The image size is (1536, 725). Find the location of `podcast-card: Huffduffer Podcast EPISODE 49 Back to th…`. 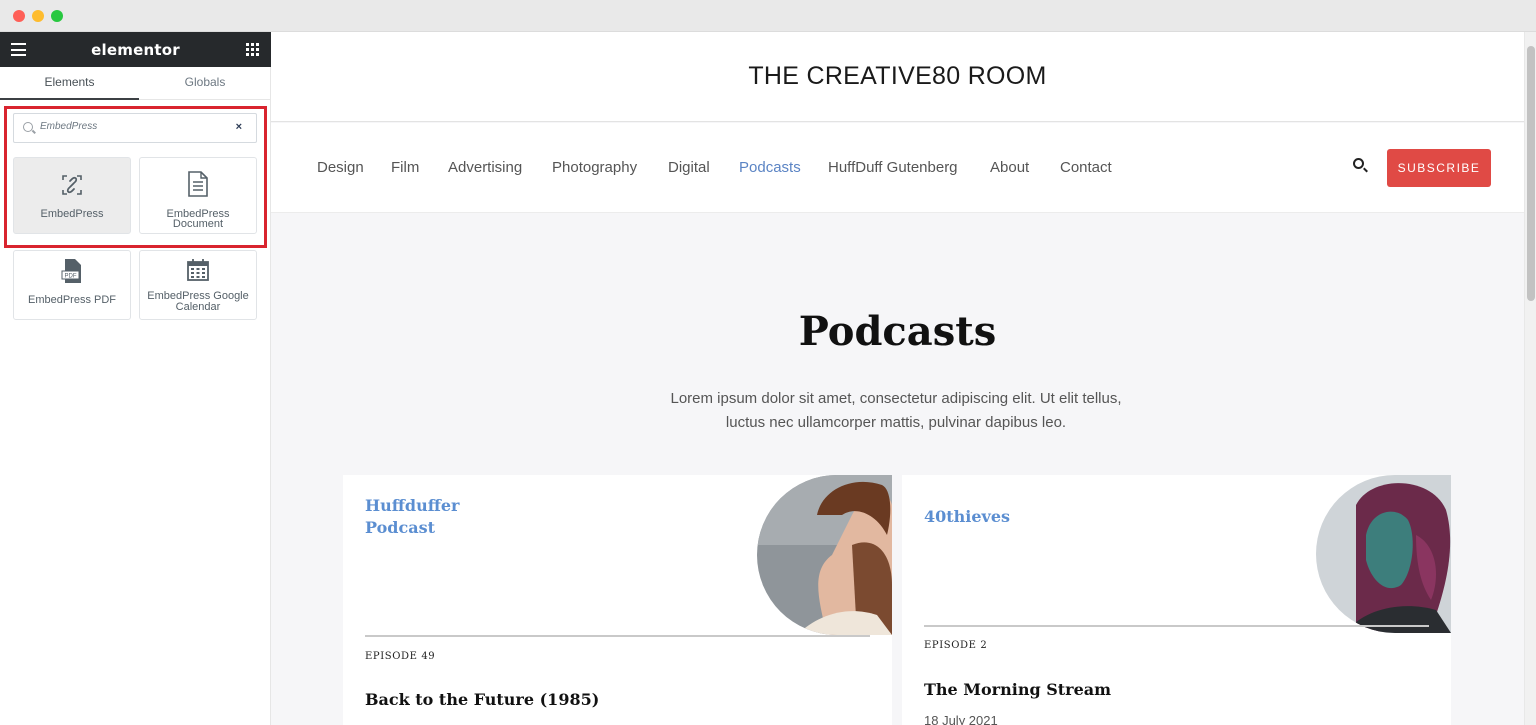

podcast-card: Huffduffer Podcast EPISODE 49 Back to th… is located at coordinates (617, 600).